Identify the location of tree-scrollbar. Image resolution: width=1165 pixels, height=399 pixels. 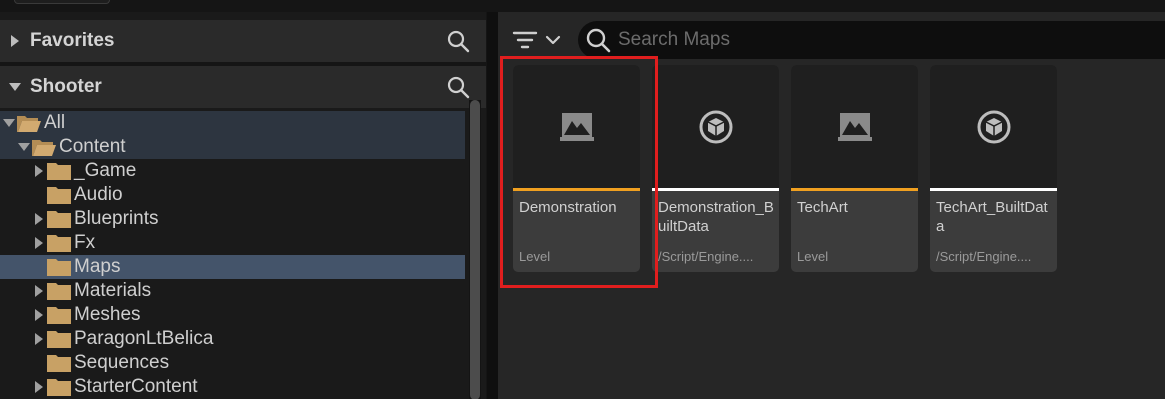
(475, 249).